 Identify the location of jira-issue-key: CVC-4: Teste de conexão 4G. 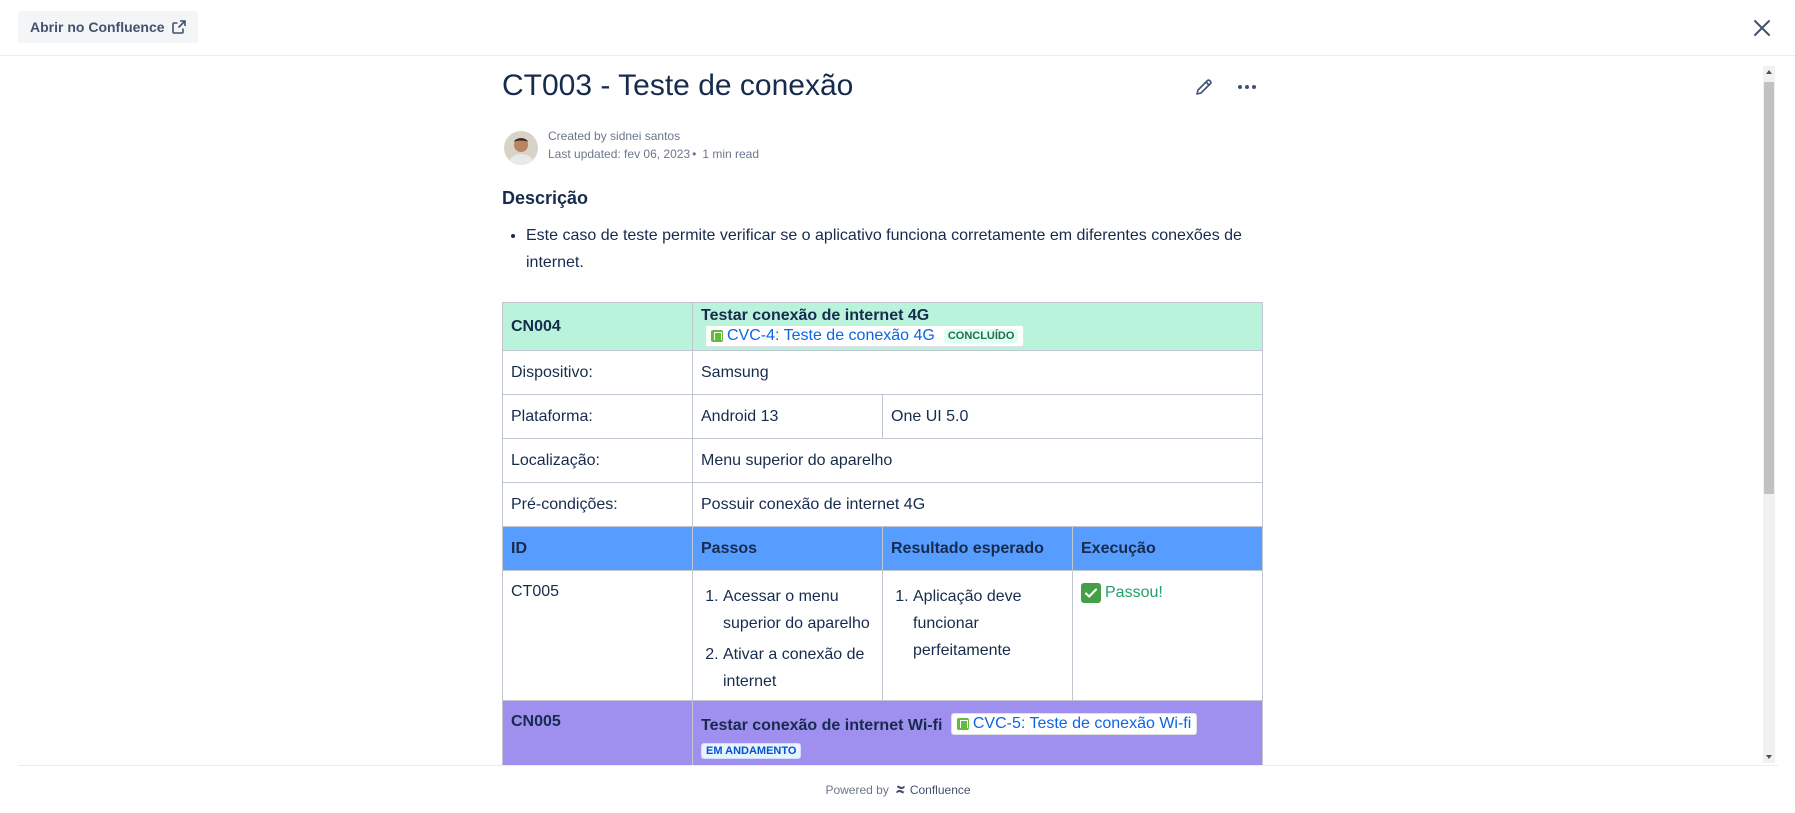
(831, 335).